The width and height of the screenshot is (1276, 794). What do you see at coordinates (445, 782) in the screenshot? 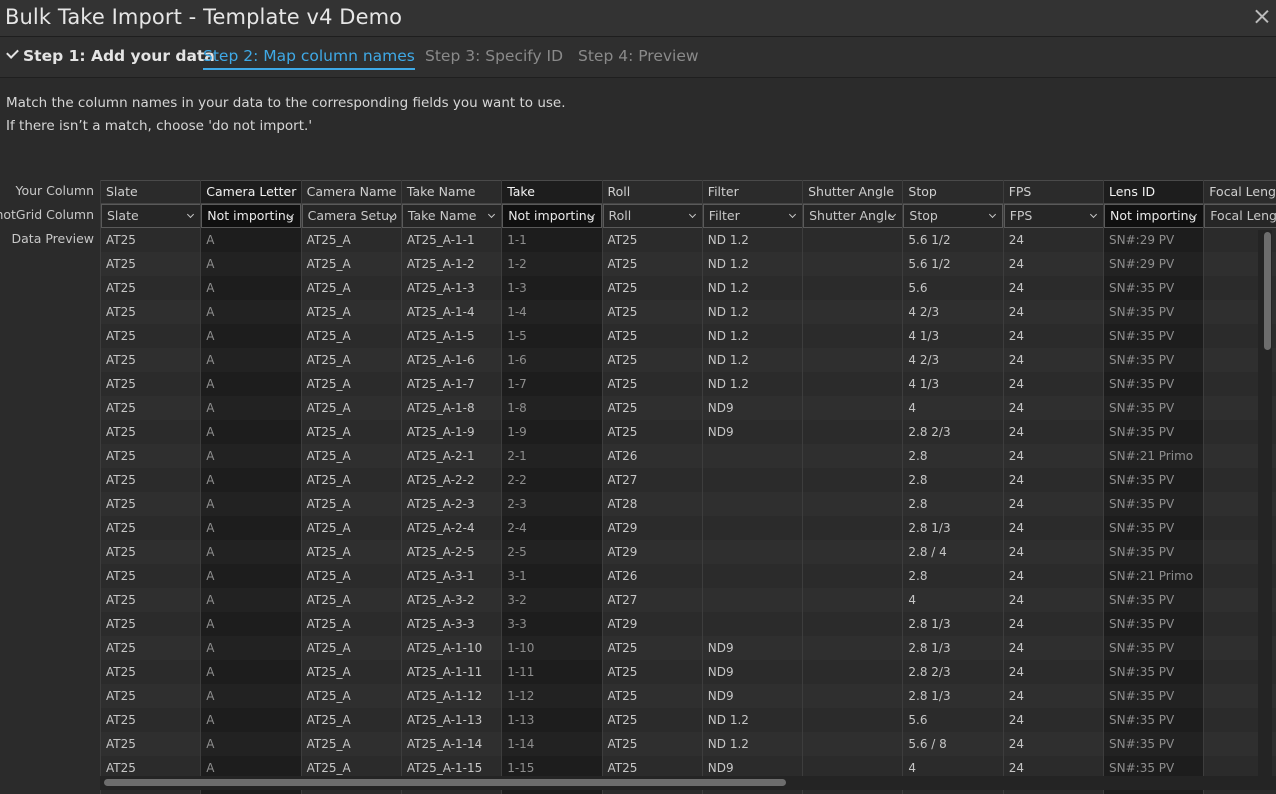
I see `horizontal-scroll-thumb` at bounding box center [445, 782].